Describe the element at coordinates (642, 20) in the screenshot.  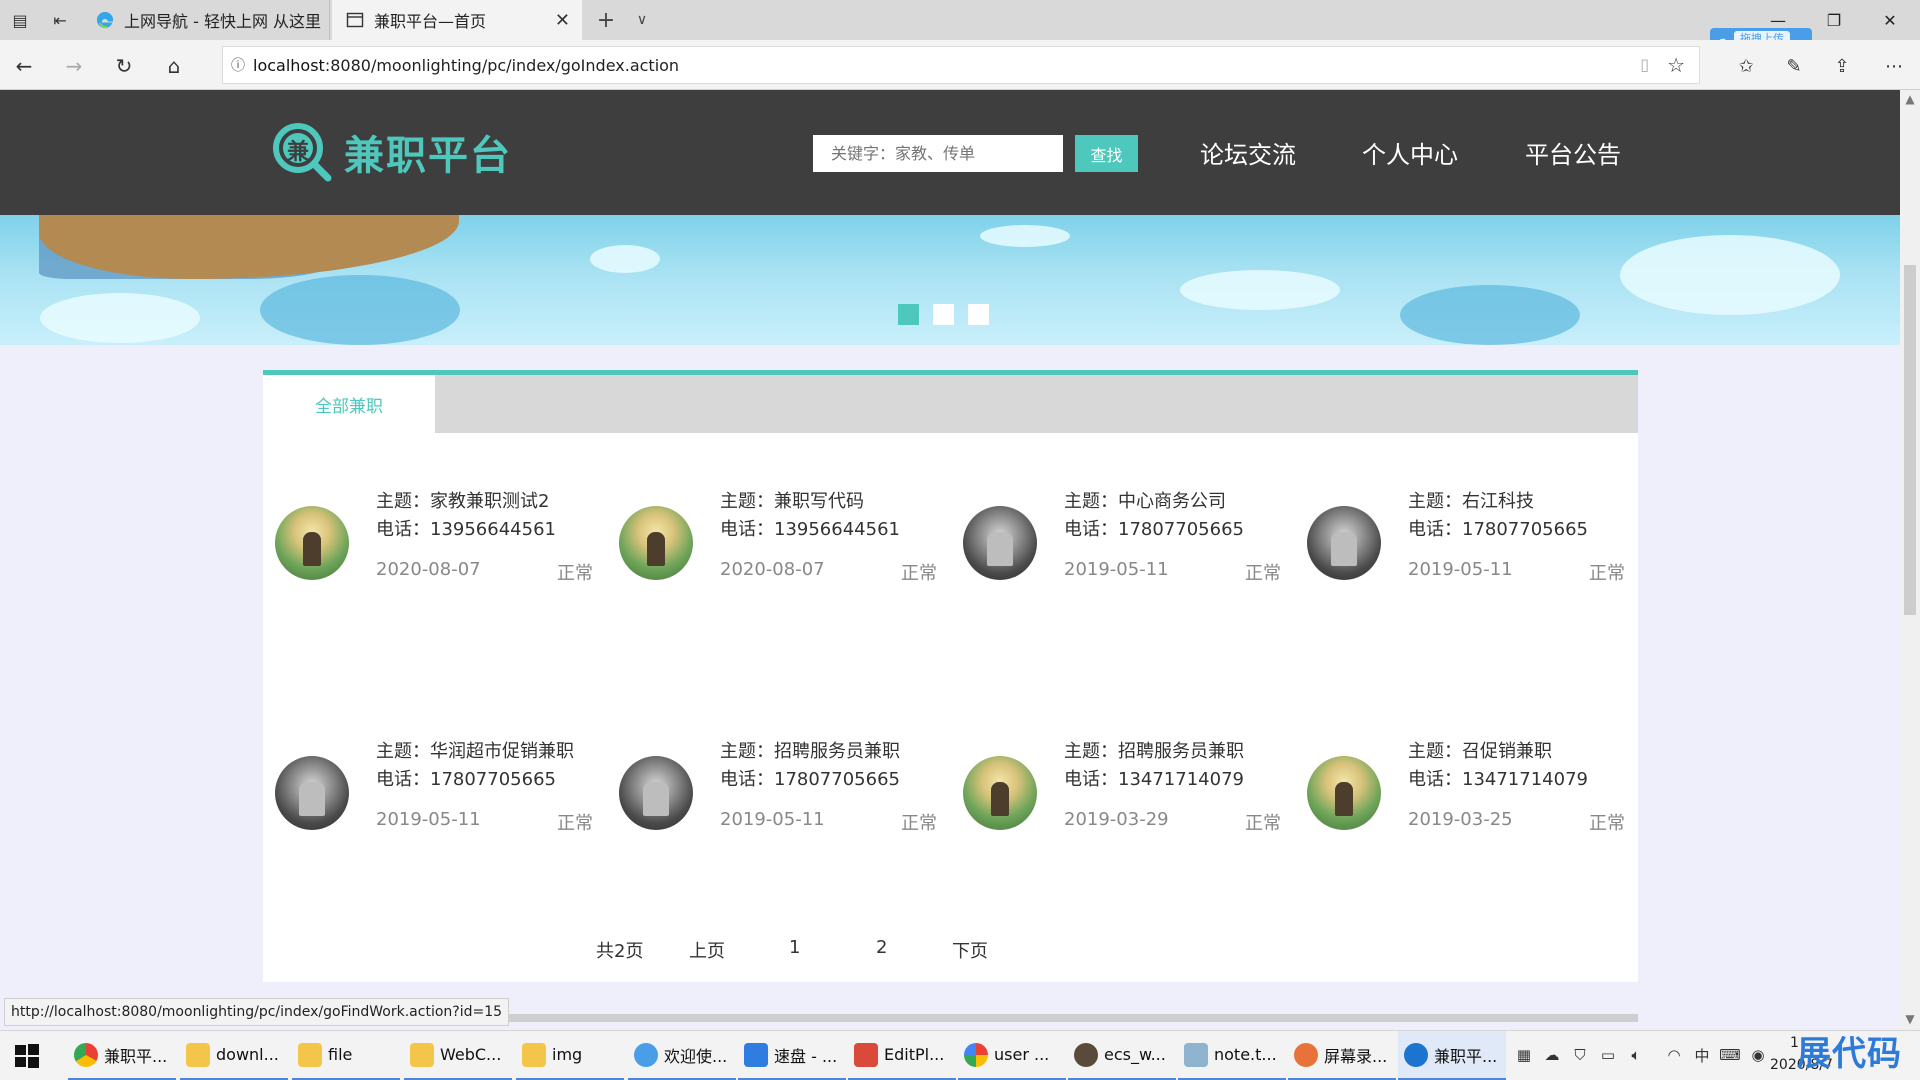
I see `tab-preview-chevron-icon: ∨` at that location.